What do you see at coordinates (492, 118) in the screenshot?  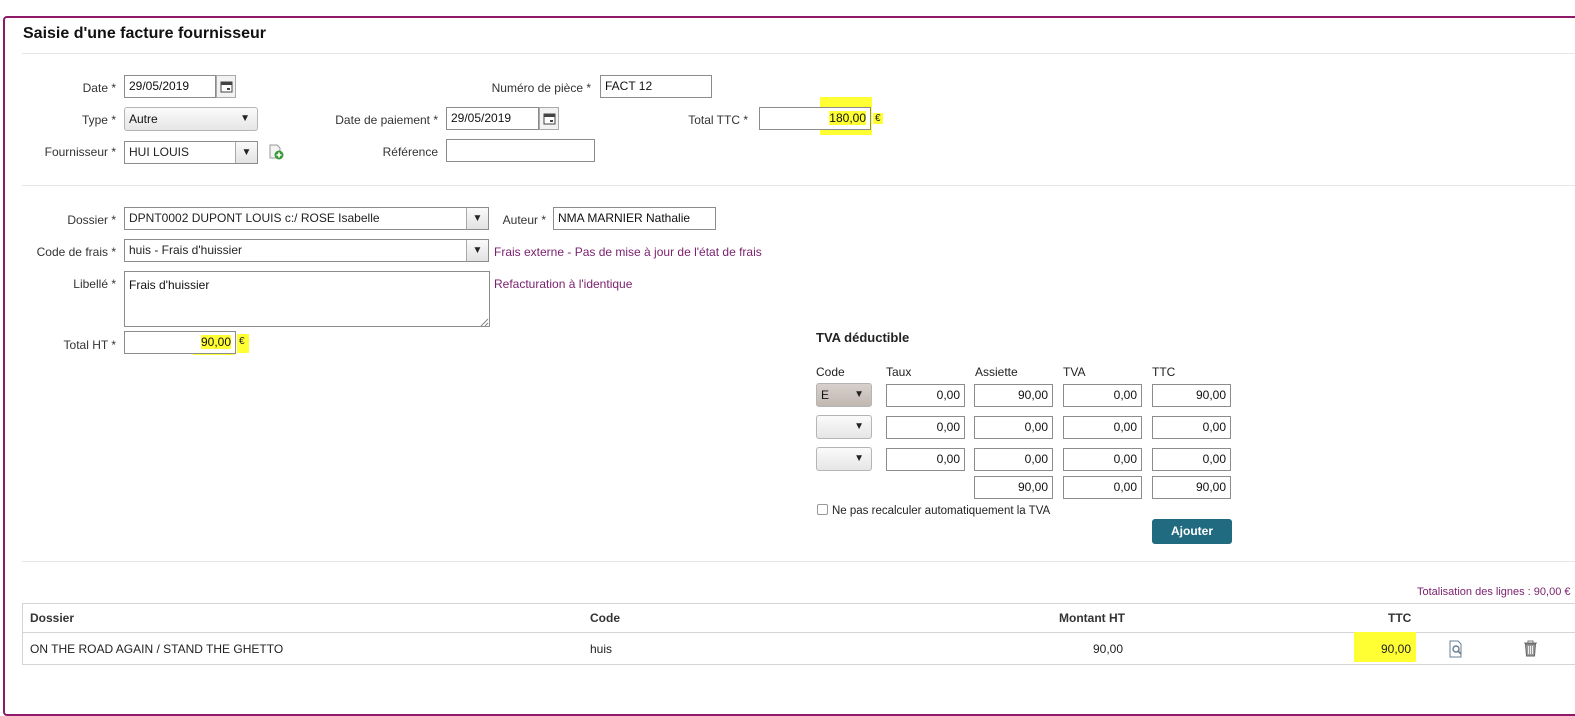 I see `date-paiement-input: 29/05/2019` at bounding box center [492, 118].